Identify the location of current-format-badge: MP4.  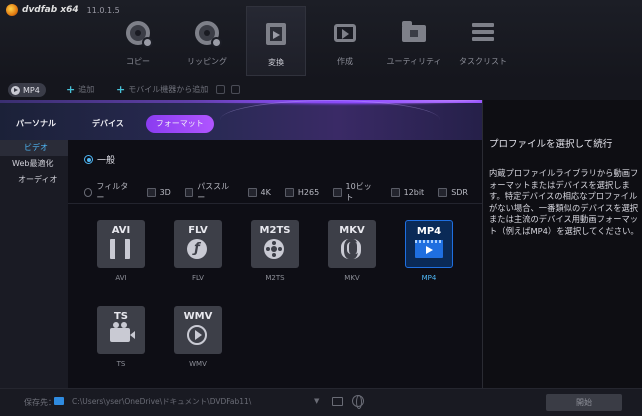
(27, 90).